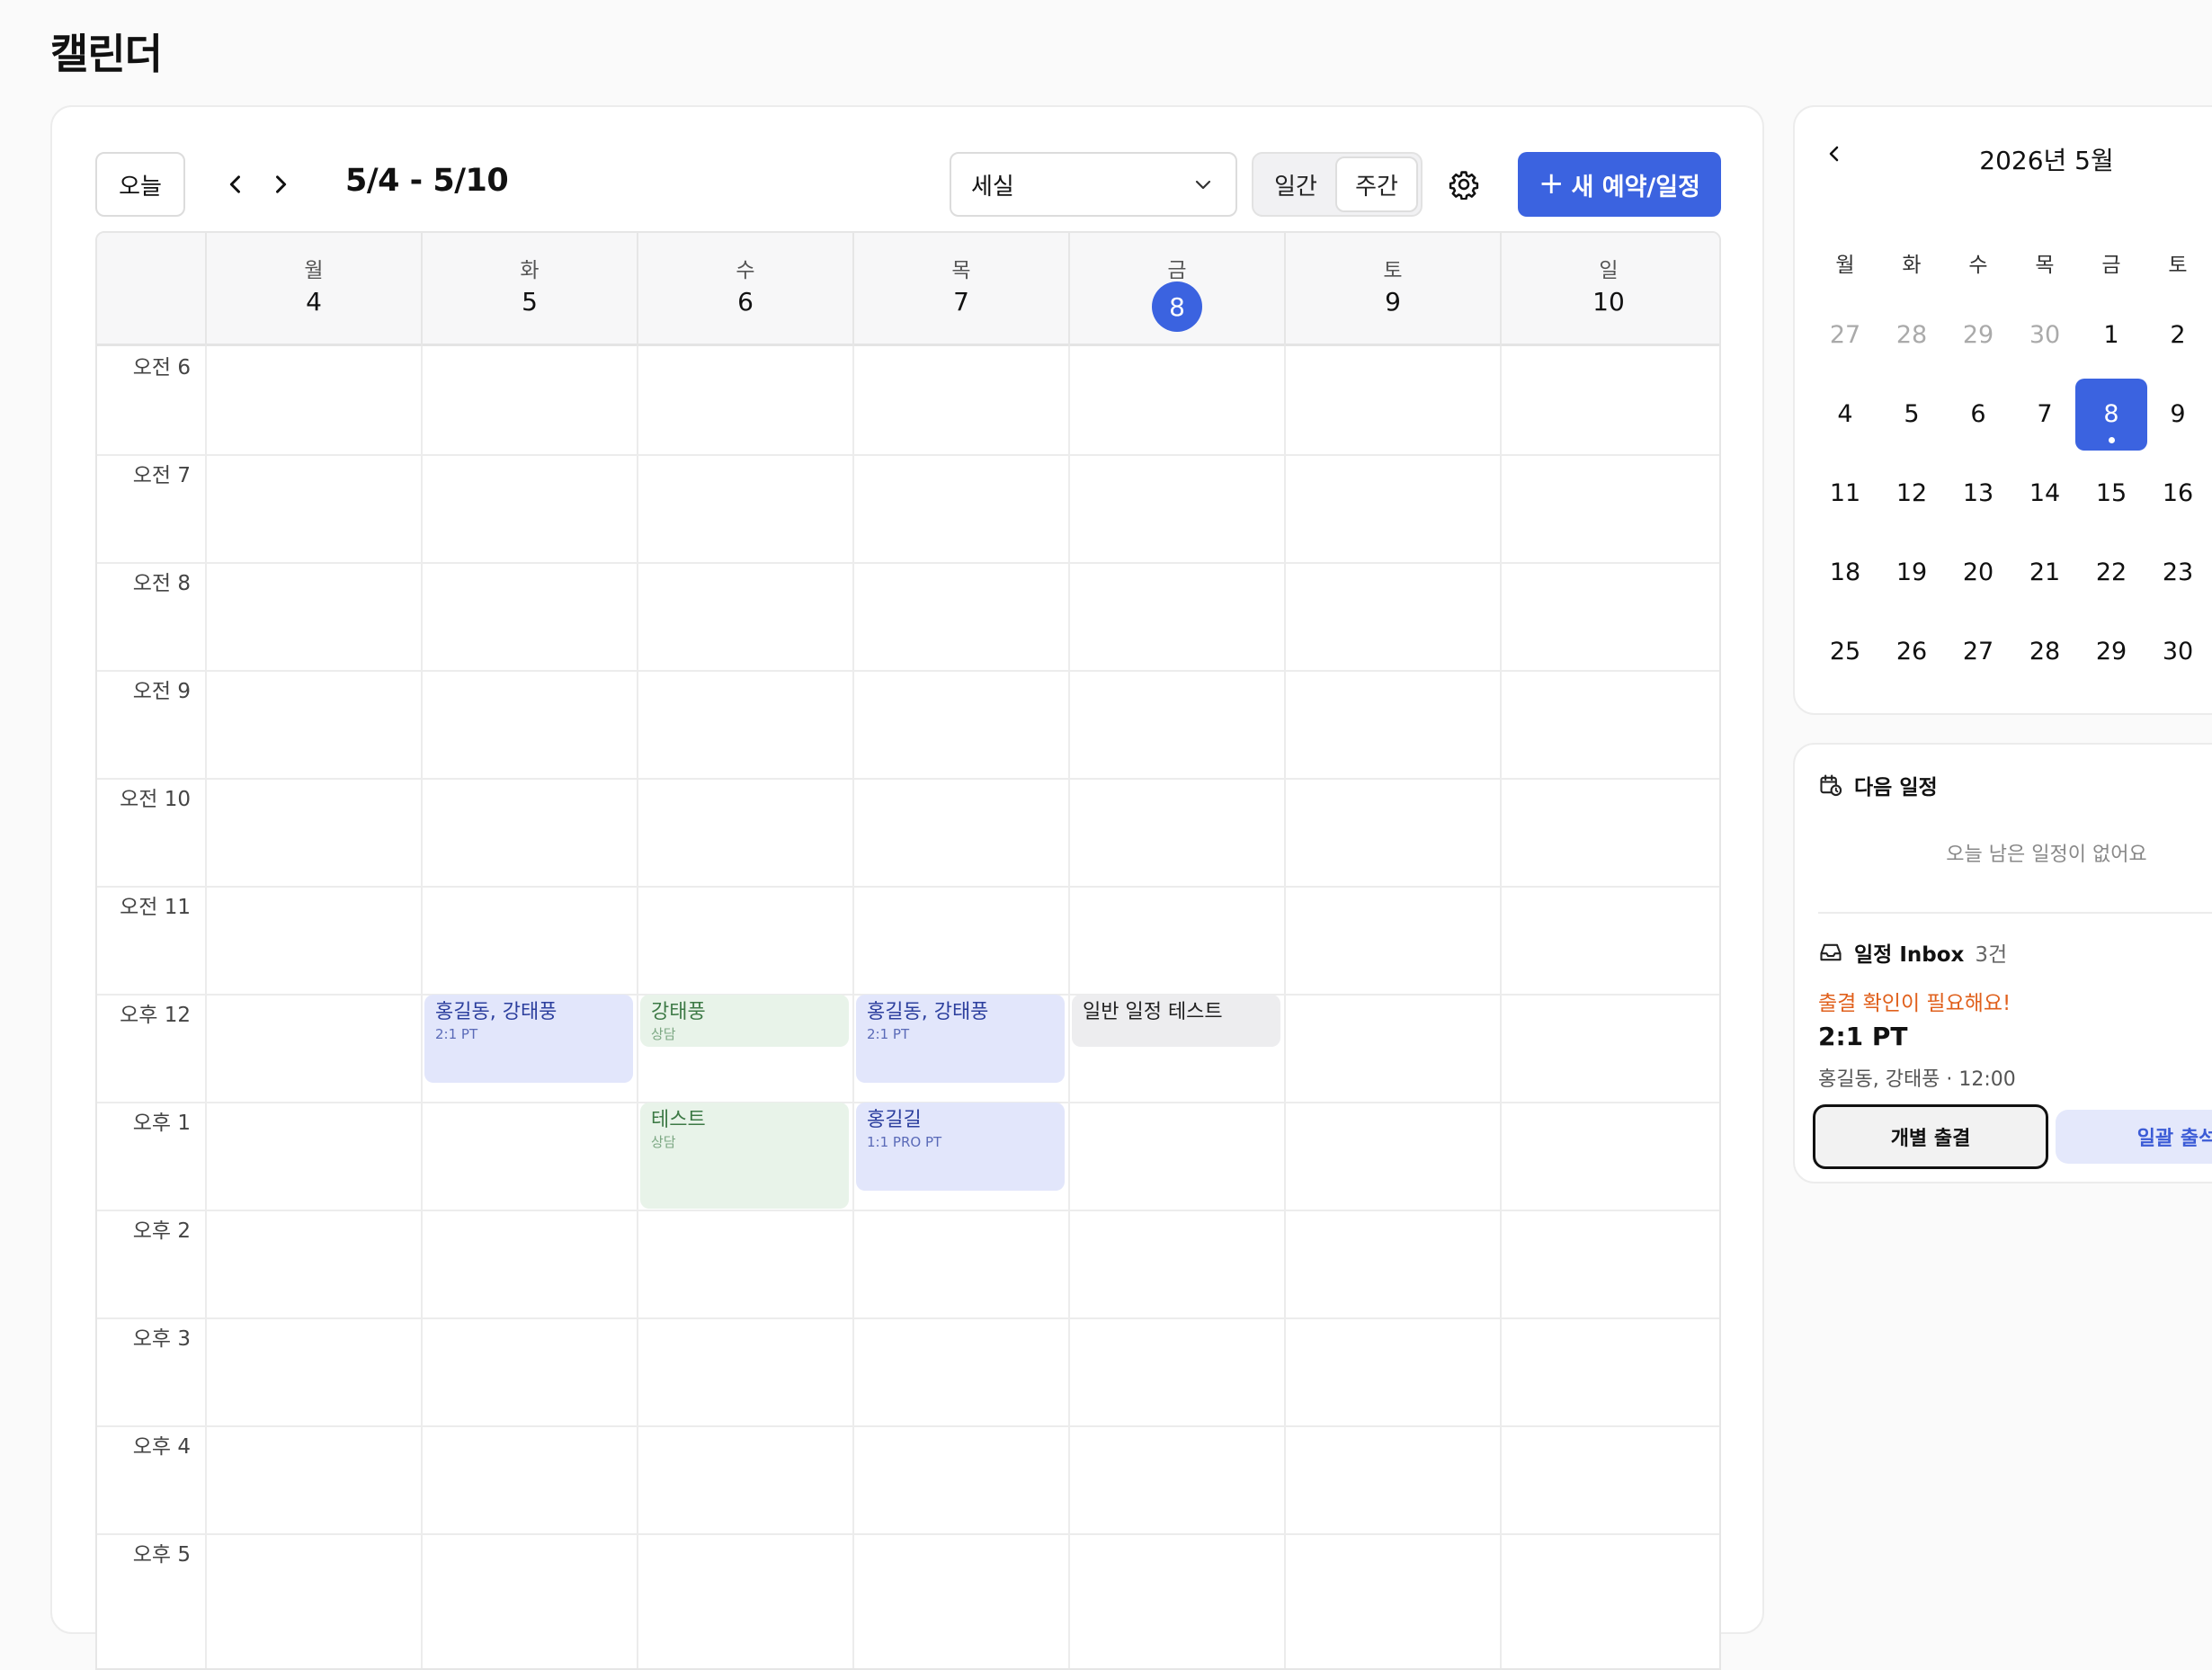  Describe the element at coordinates (313, 289) in the screenshot. I see `day-header-4: 월4` at that location.